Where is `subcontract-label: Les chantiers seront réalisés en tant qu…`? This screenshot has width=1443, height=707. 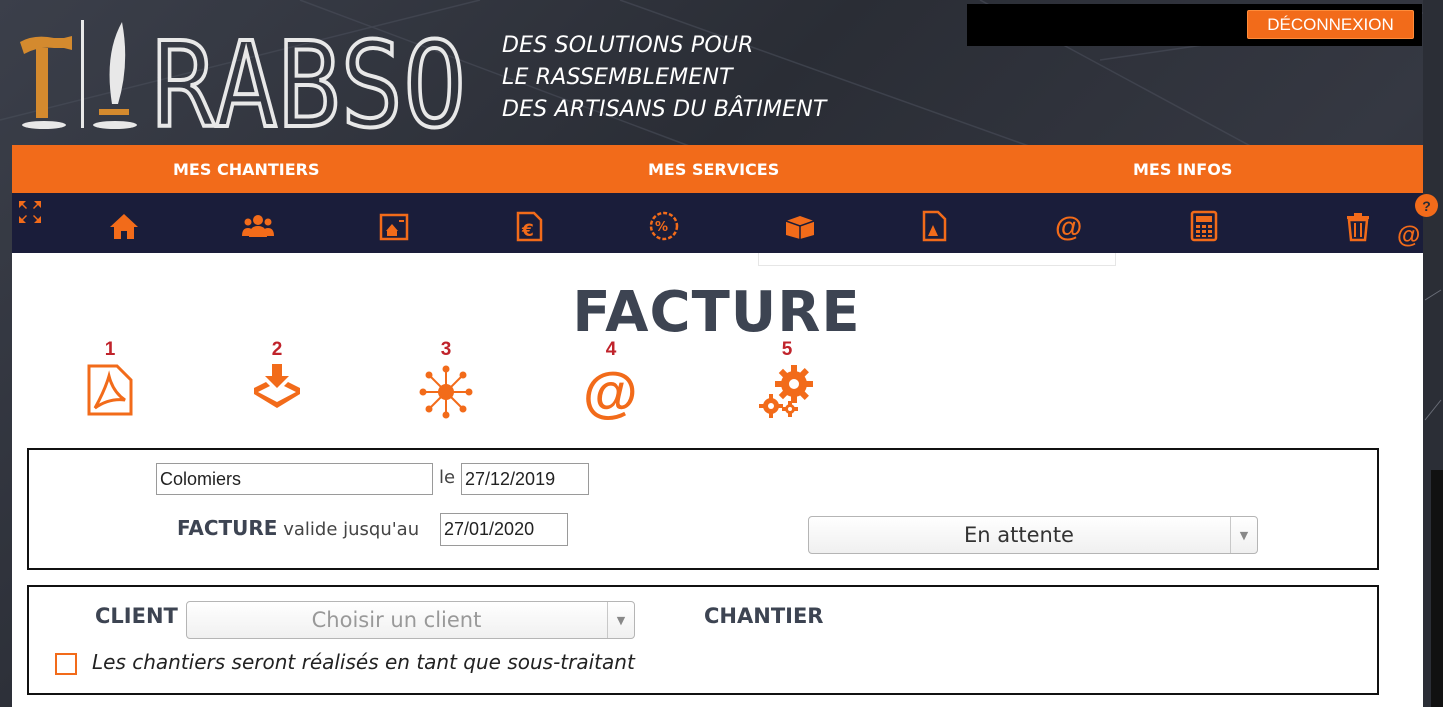 subcontract-label: Les chantiers seront réalisés en tant qu… is located at coordinates (363, 662).